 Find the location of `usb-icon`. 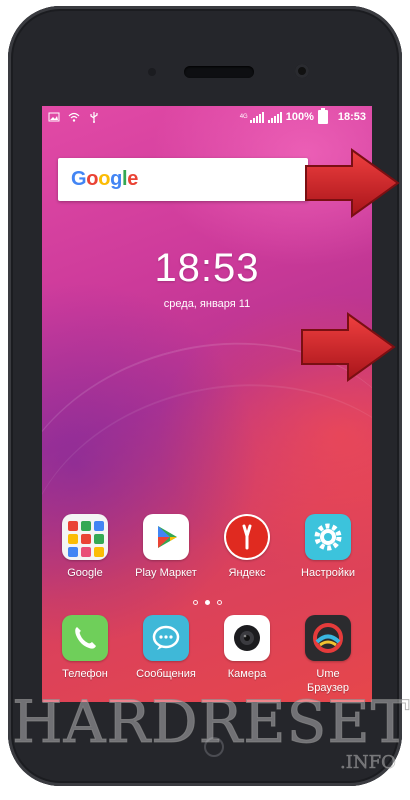

usb-icon is located at coordinates (94, 117).